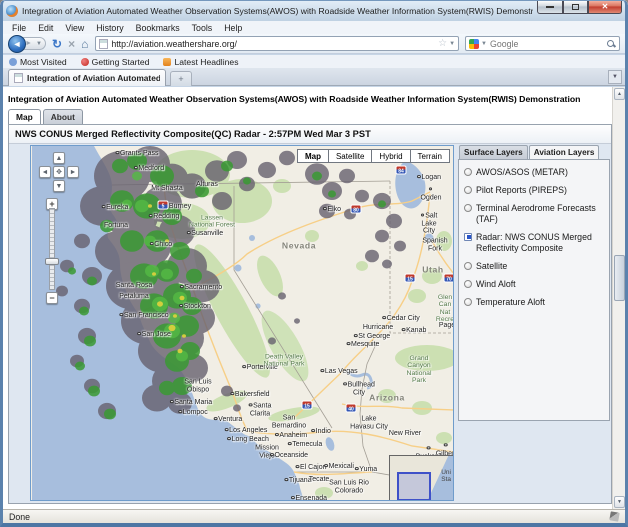  I want to click on pan-down-button: ▼, so click(59, 186).